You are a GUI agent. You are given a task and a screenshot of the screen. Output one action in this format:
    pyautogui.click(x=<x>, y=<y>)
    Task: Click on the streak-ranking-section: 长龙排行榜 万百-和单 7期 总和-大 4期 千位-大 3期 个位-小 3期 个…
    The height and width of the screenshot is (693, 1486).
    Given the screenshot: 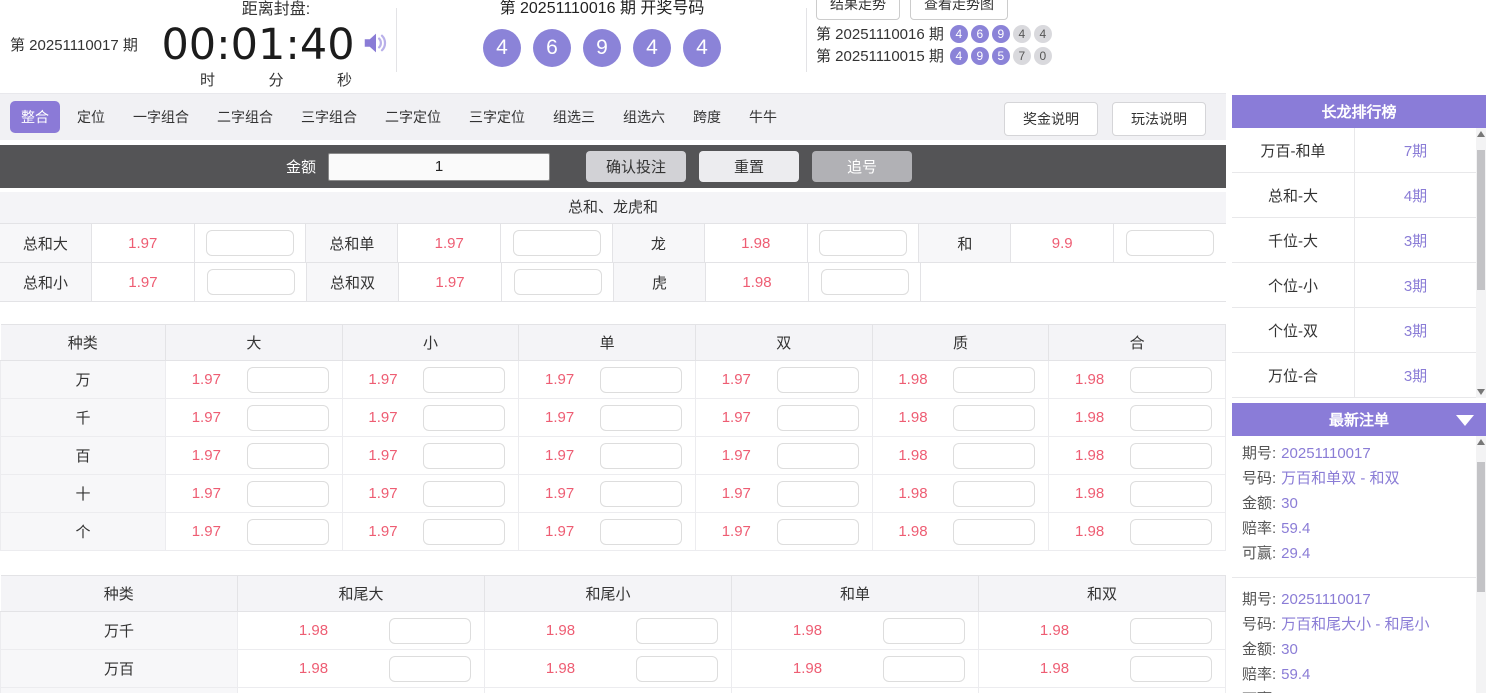 What is the action you would take?
    pyautogui.click(x=1359, y=246)
    